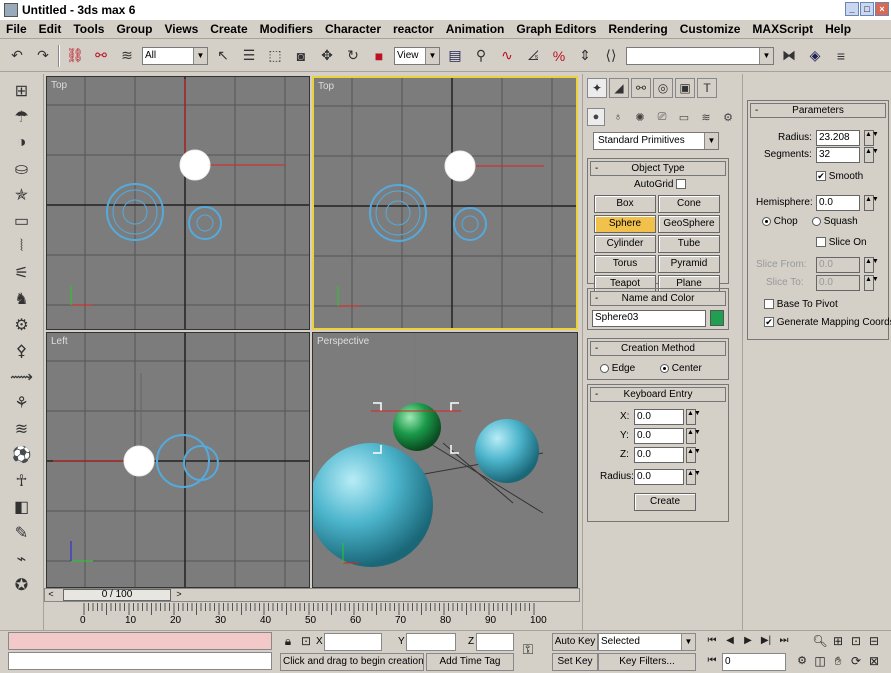 Image resolution: width=891 pixels, height=673 pixels. I want to click on edge-radio-button, so click(604, 368).